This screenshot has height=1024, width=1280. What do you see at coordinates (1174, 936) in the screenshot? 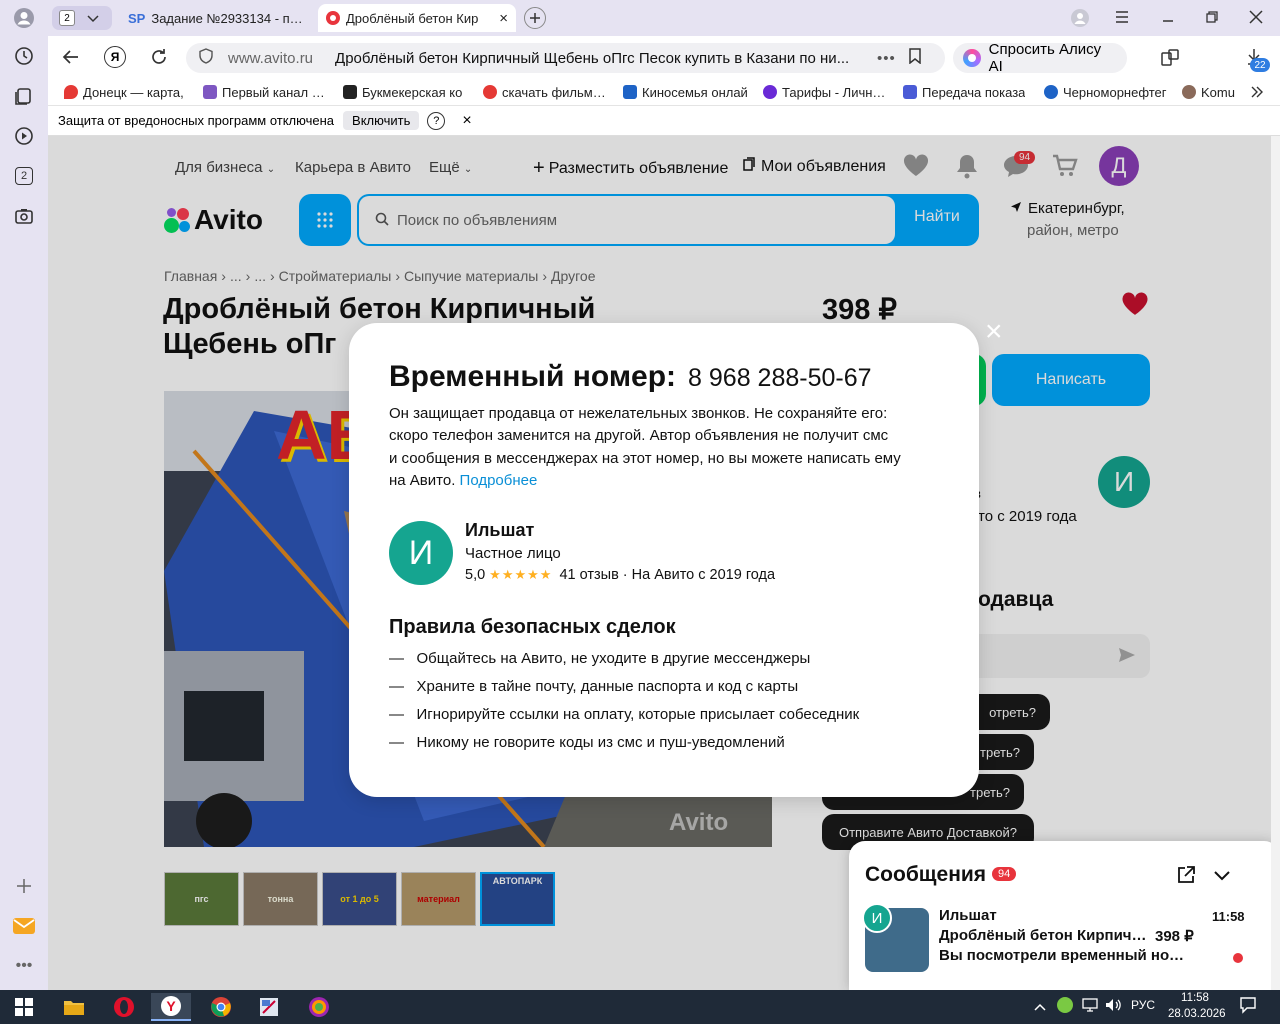
I see `chat-item-price: 398 ₽` at bounding box center [1174, 936].